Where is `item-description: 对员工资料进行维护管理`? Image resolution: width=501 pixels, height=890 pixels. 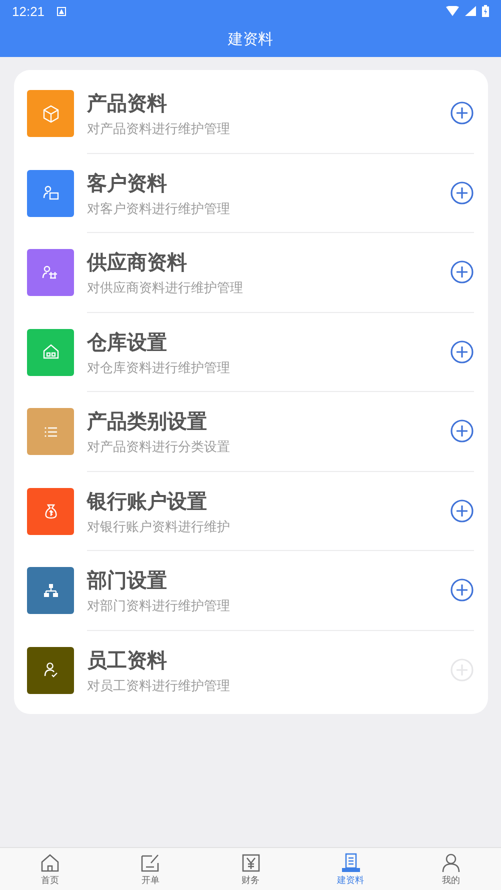 item-description: 对员工资料进行维护管理 is located at coordinates (159, 687).